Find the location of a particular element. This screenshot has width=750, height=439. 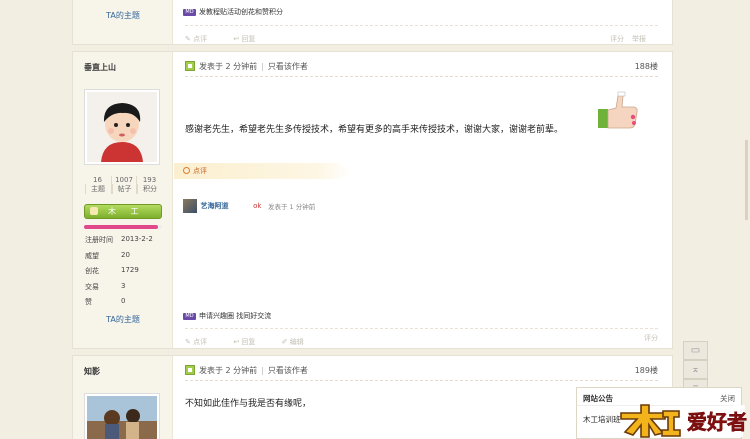

author-sidebar: 知影 is located at coordinates (123, 397).